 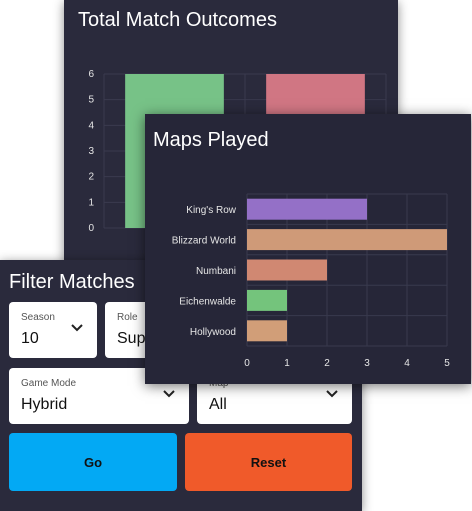 What do you see at coordinates (367, 363) in the screenshot?
I see `x-tick-label: 3` at bounding box center [367, 363].